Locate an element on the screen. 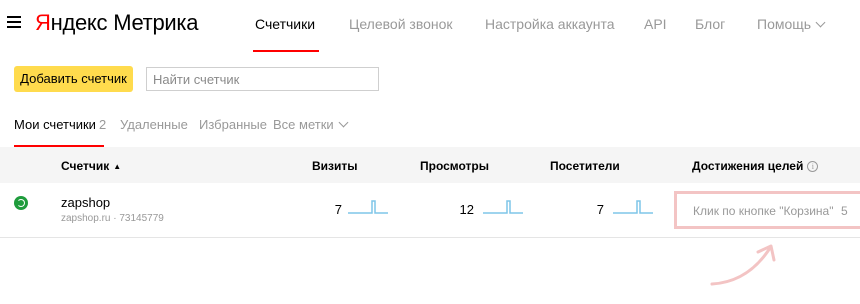 The image size is (860, 304). column-views: Просмотры is located at coordinates (454, 166).